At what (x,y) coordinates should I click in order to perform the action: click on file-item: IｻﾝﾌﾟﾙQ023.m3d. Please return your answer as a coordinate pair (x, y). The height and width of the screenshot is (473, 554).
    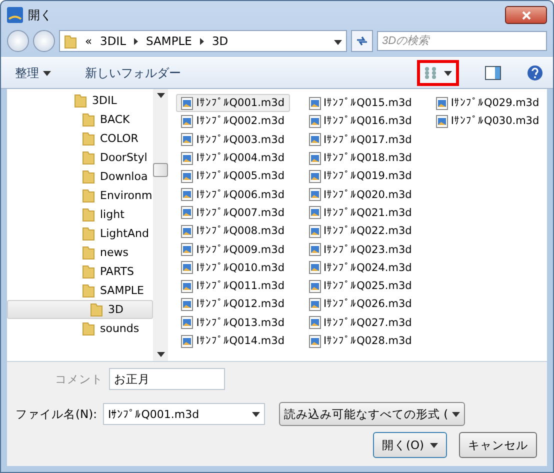
    Looking at the image, I should click on (360, 249).